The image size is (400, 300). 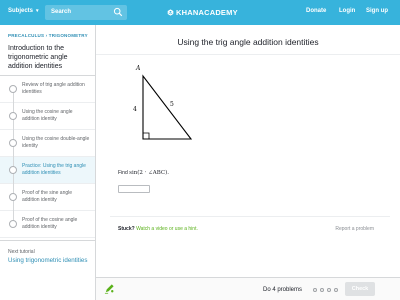 What do you see at coordinates (149, 173) in the screenshot?
I see `question-math: sin(2 · ∠ABC).` at bounding box center [149, 173].